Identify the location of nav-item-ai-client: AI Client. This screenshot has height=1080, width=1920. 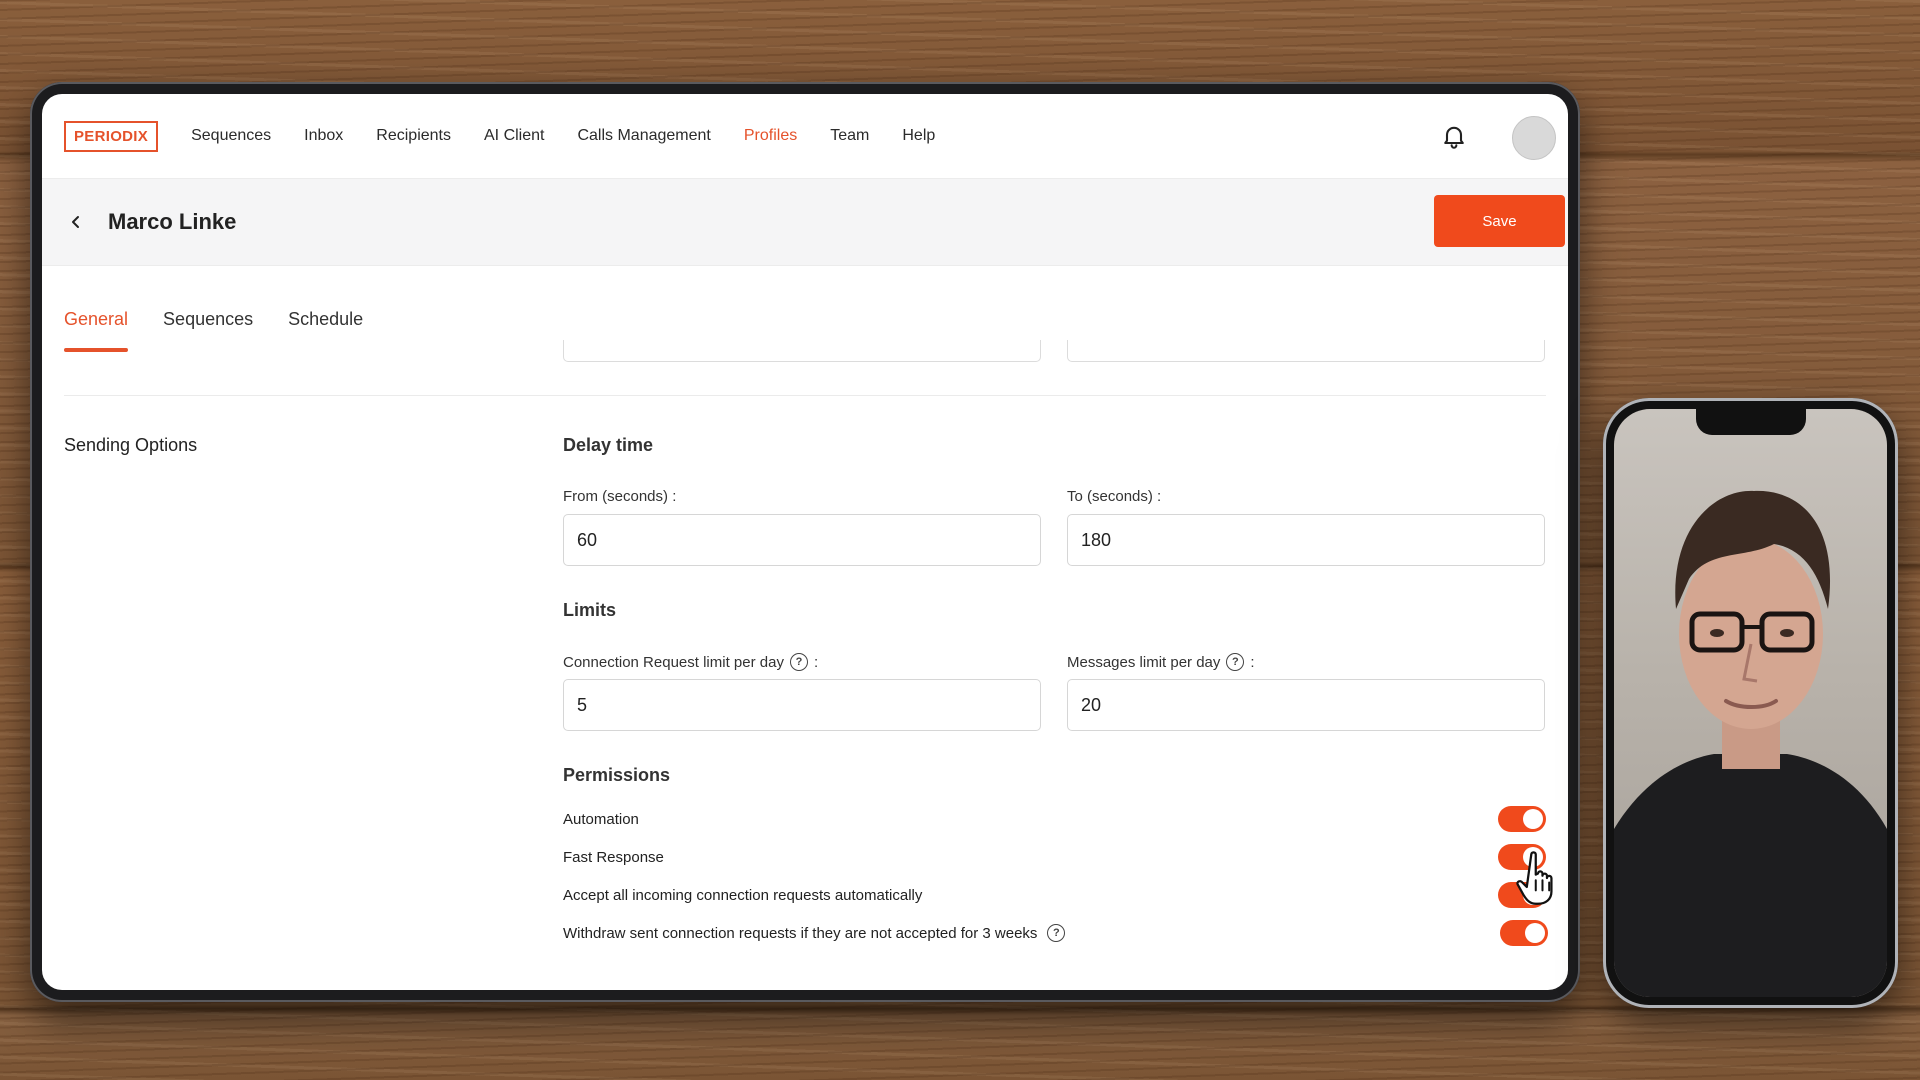
(514, 136).